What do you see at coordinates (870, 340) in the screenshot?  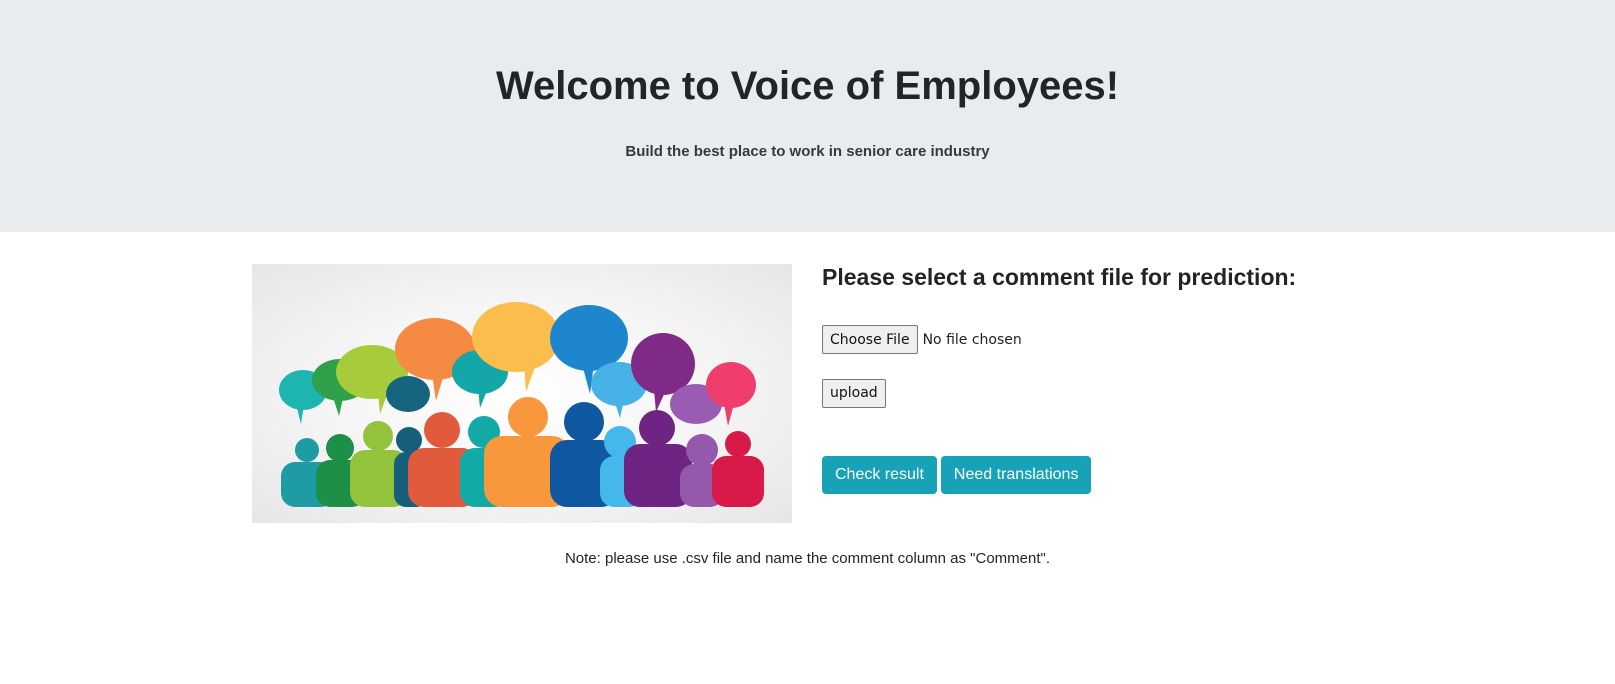 I see `choose-file-button: Choose File` at bounding box center [870, 340].